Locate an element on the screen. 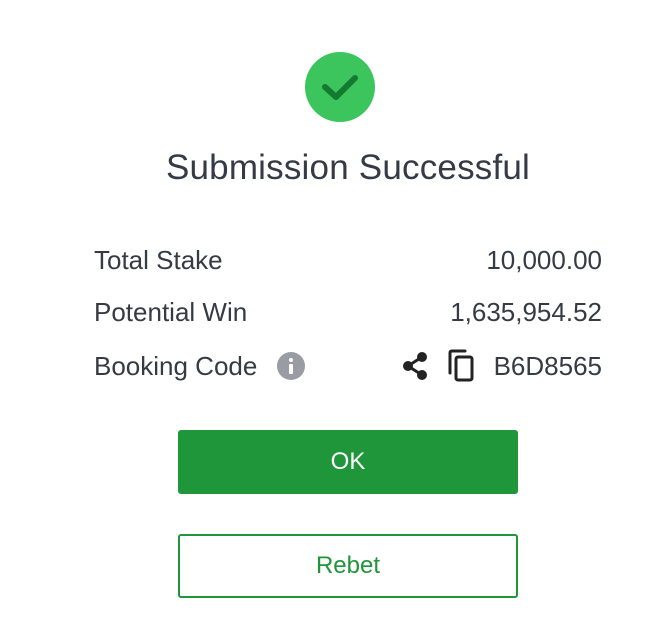 This screenshot has width=652, height=630. booking-code-value: B6D8565 is located at coordinates (548, 366).